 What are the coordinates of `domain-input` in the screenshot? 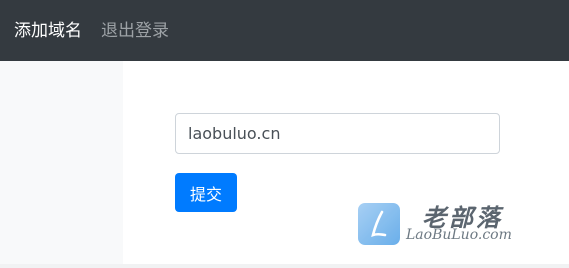 It's located at (337, 133).